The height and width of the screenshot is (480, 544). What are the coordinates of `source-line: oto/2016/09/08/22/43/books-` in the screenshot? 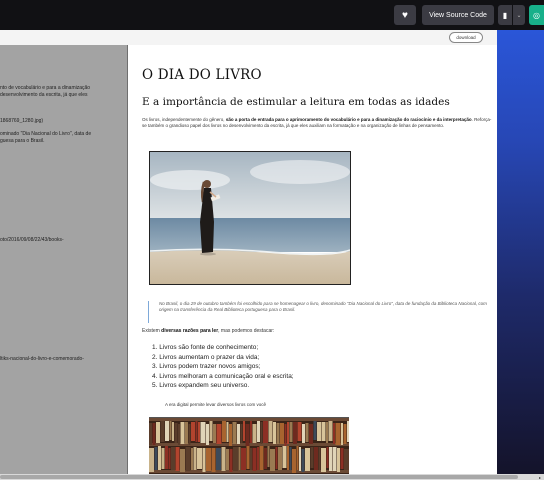 It's located at (32, 240).